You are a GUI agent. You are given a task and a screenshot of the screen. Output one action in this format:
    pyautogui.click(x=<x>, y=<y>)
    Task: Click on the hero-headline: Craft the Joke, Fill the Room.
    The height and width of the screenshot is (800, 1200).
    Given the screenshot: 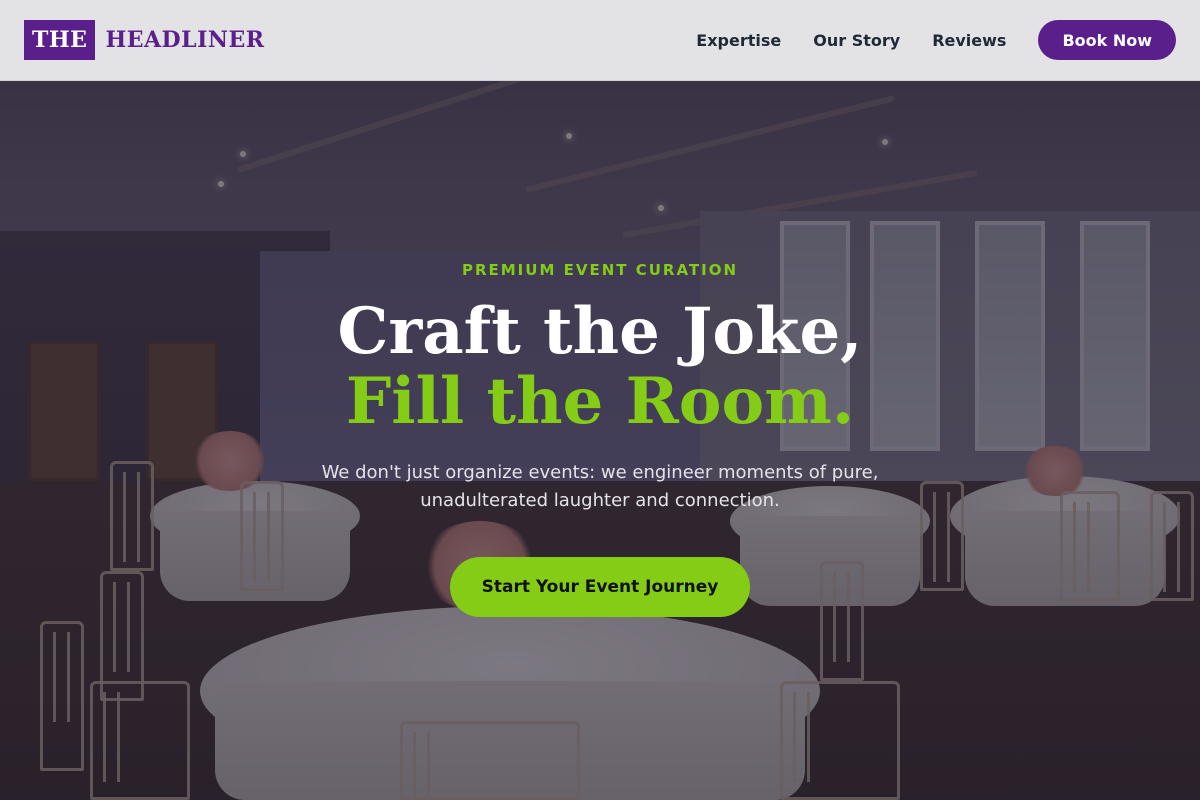 What is the action you would take?
    pyautogui.click(x=600, y=367)
    